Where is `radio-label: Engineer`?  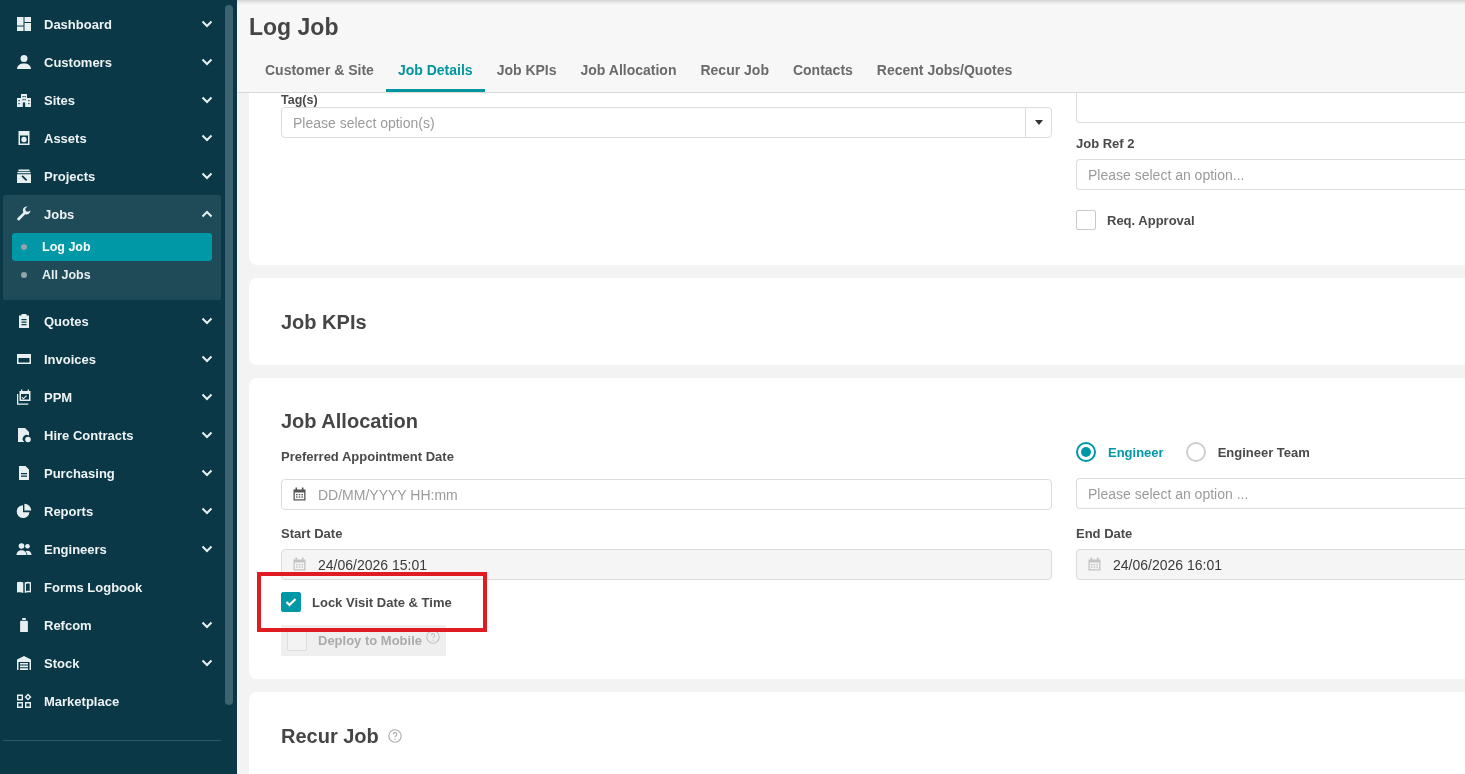 radio-label: Engineer is located at coordinates (1136, 452).